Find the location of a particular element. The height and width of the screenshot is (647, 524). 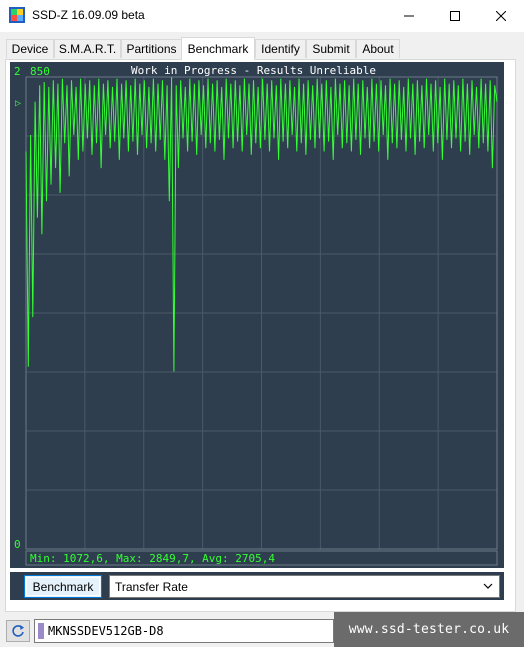

y-max-label: 850 is located at coordinates (40, 71).